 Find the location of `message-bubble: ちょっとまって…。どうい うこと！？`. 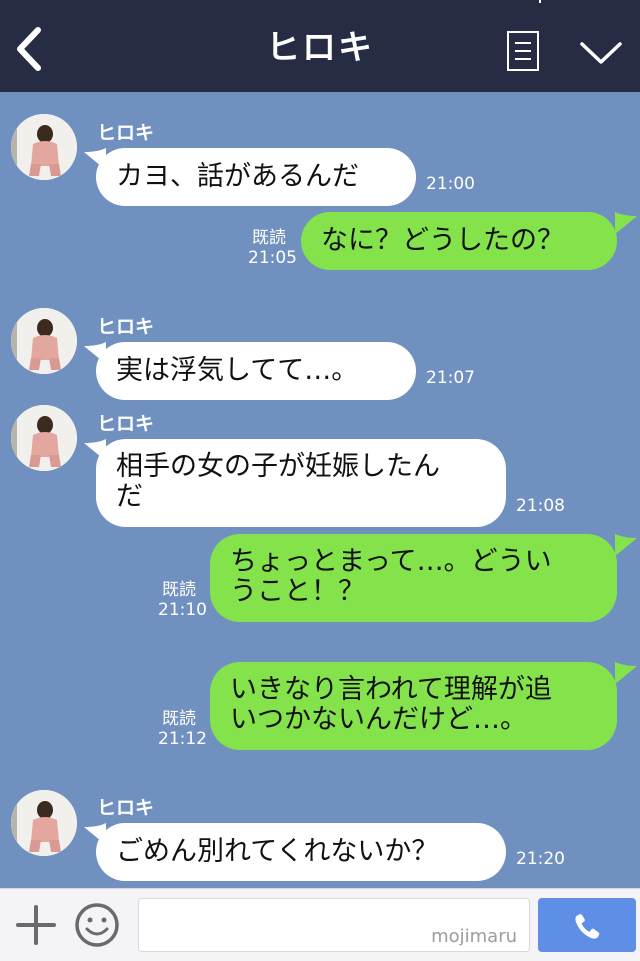

message-bubble: ちょっとまって…。どうい うこと！？ is located at coordinates (413, 578).